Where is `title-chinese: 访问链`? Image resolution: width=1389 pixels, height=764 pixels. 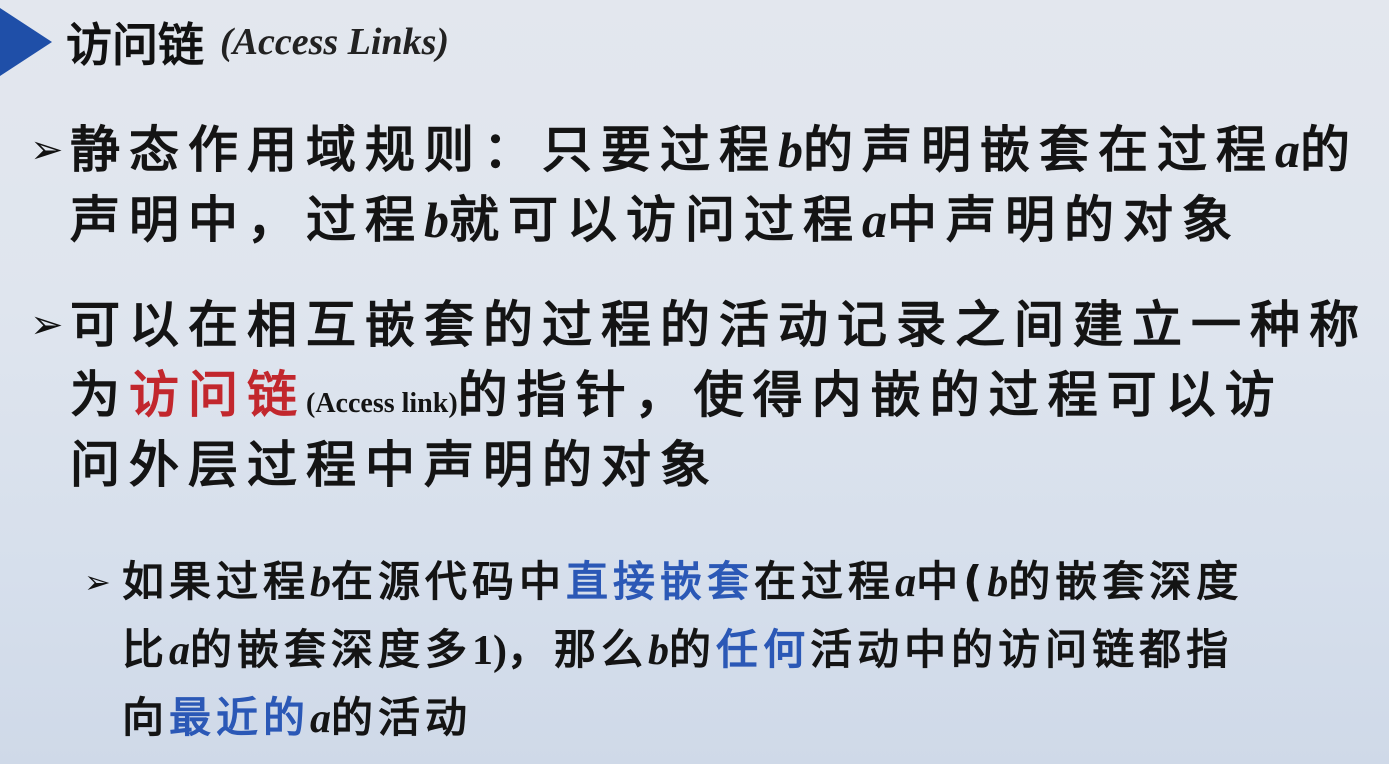
title-chinese: 访问链 is located at coordinates (135, 45).